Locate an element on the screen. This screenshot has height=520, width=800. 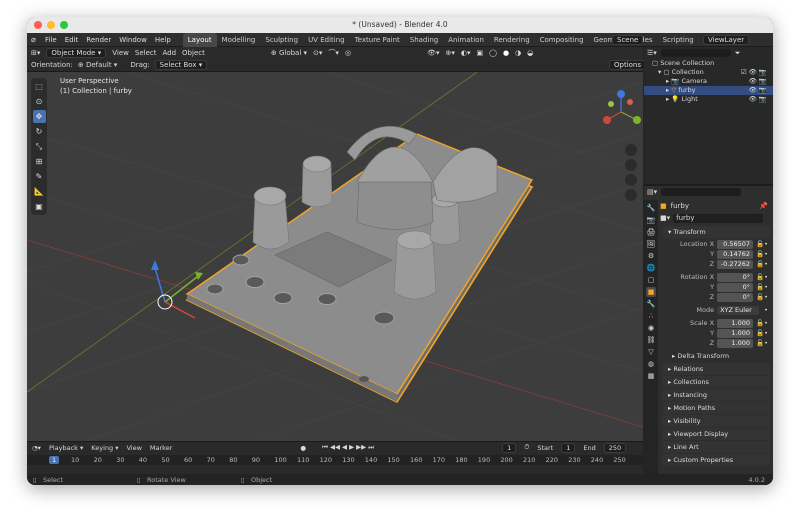
transform-orientation-dropdown: ⊕ Global ▾ is located at coordinates (289, 53).